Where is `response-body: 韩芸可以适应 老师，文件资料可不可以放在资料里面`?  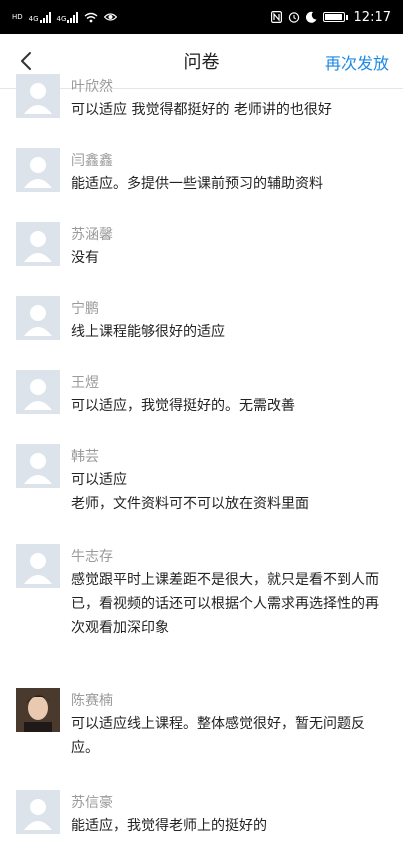 response-body: 韩芸可以适应 老师，文件资料可不可以放在资料里面 is located at coordinates (231, 480).